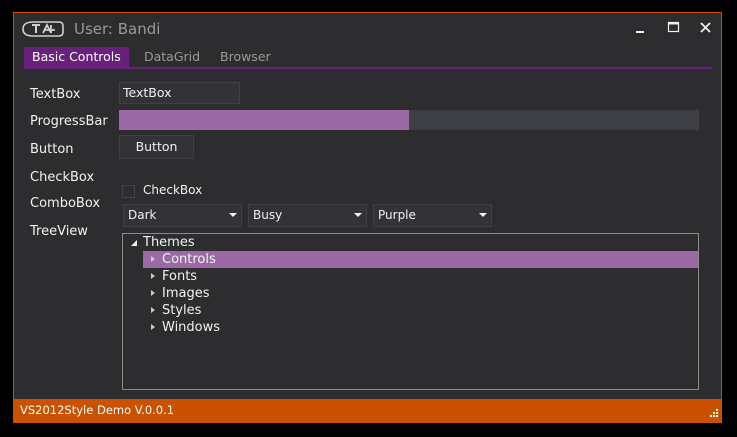  What do you see at coordinates (156, 147) in the screenshot?
I see `demo-button: Button` at bounding box center [156, 147].